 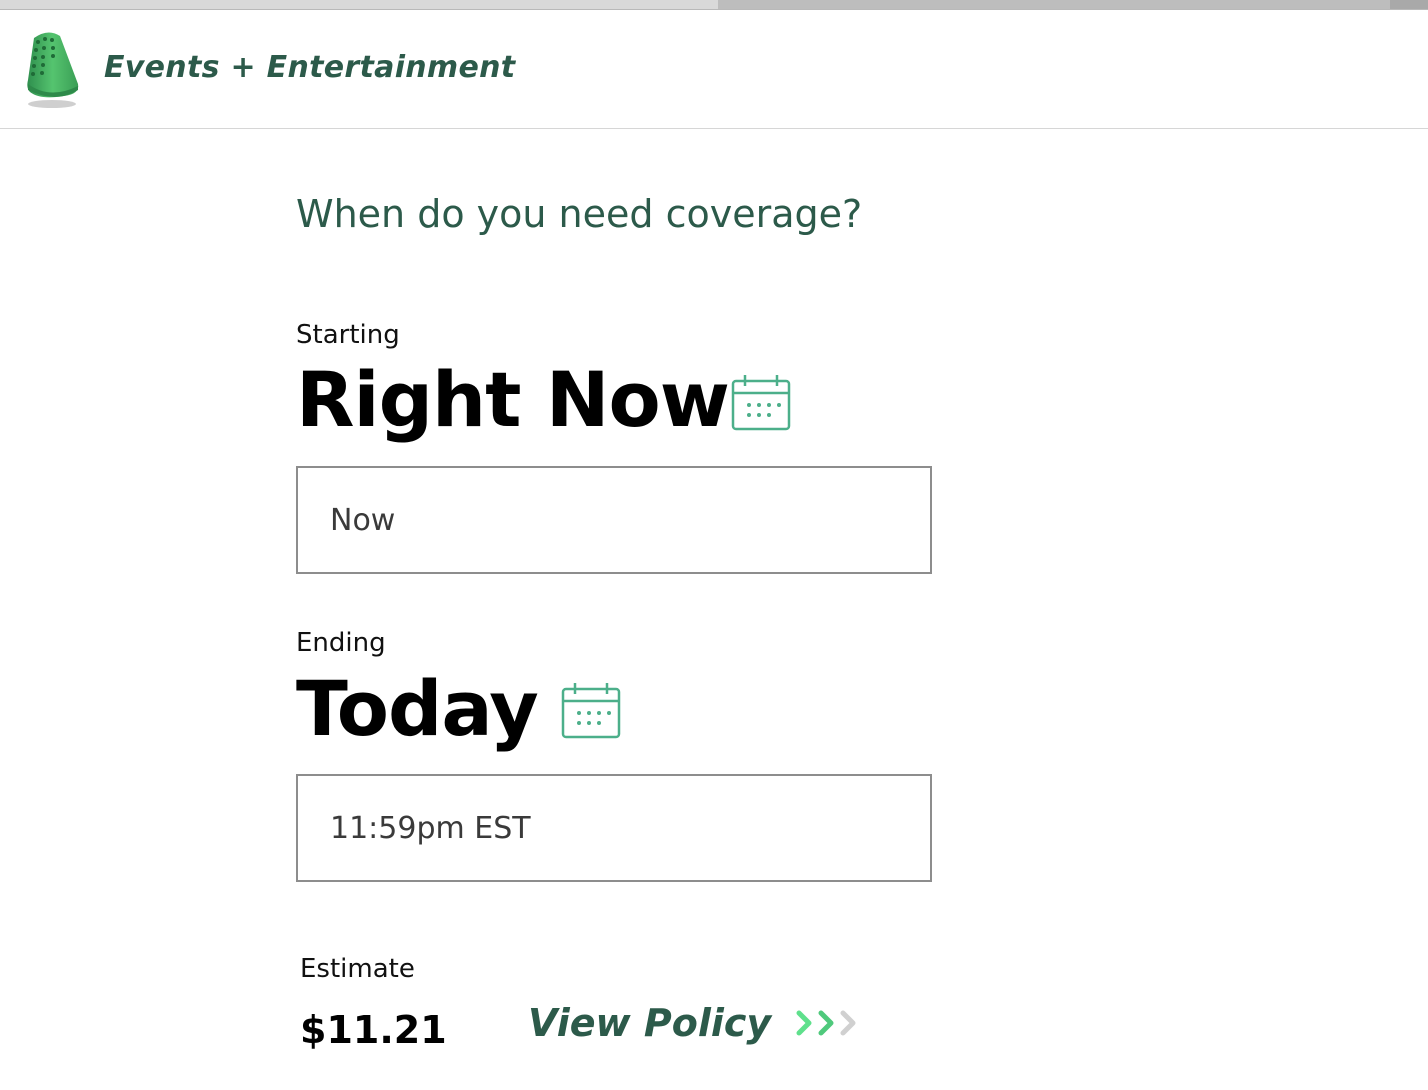 What do you see at coordinates (650, 1023) in the screenshot?
I see `view-policy-label: View Policy` at bounding box center [650, 1023].